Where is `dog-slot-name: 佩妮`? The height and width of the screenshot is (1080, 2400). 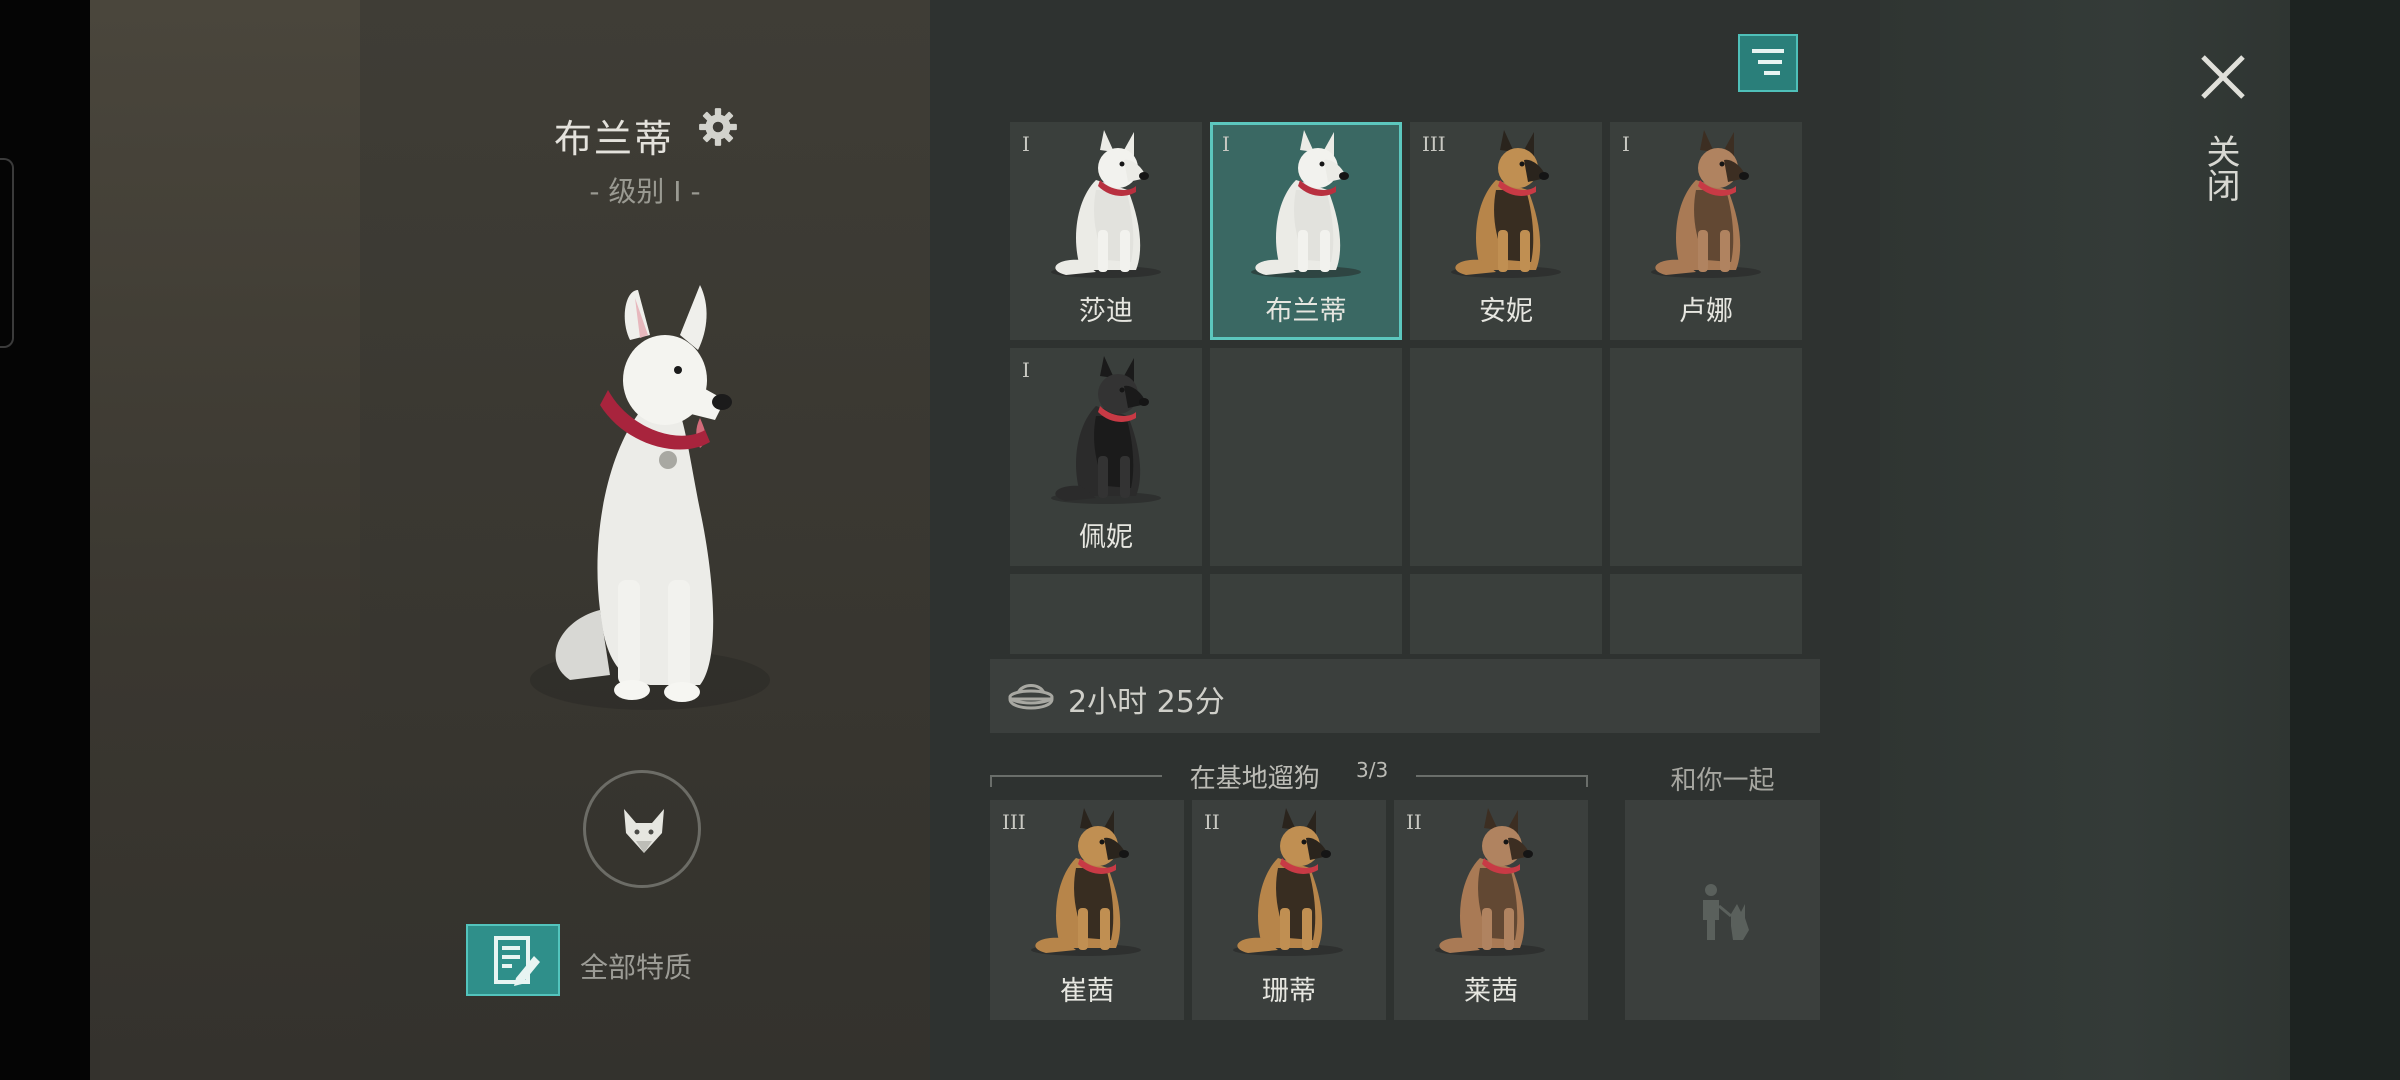
dog-slot-name: 佩妮 is located at coordinates (1106, 537).